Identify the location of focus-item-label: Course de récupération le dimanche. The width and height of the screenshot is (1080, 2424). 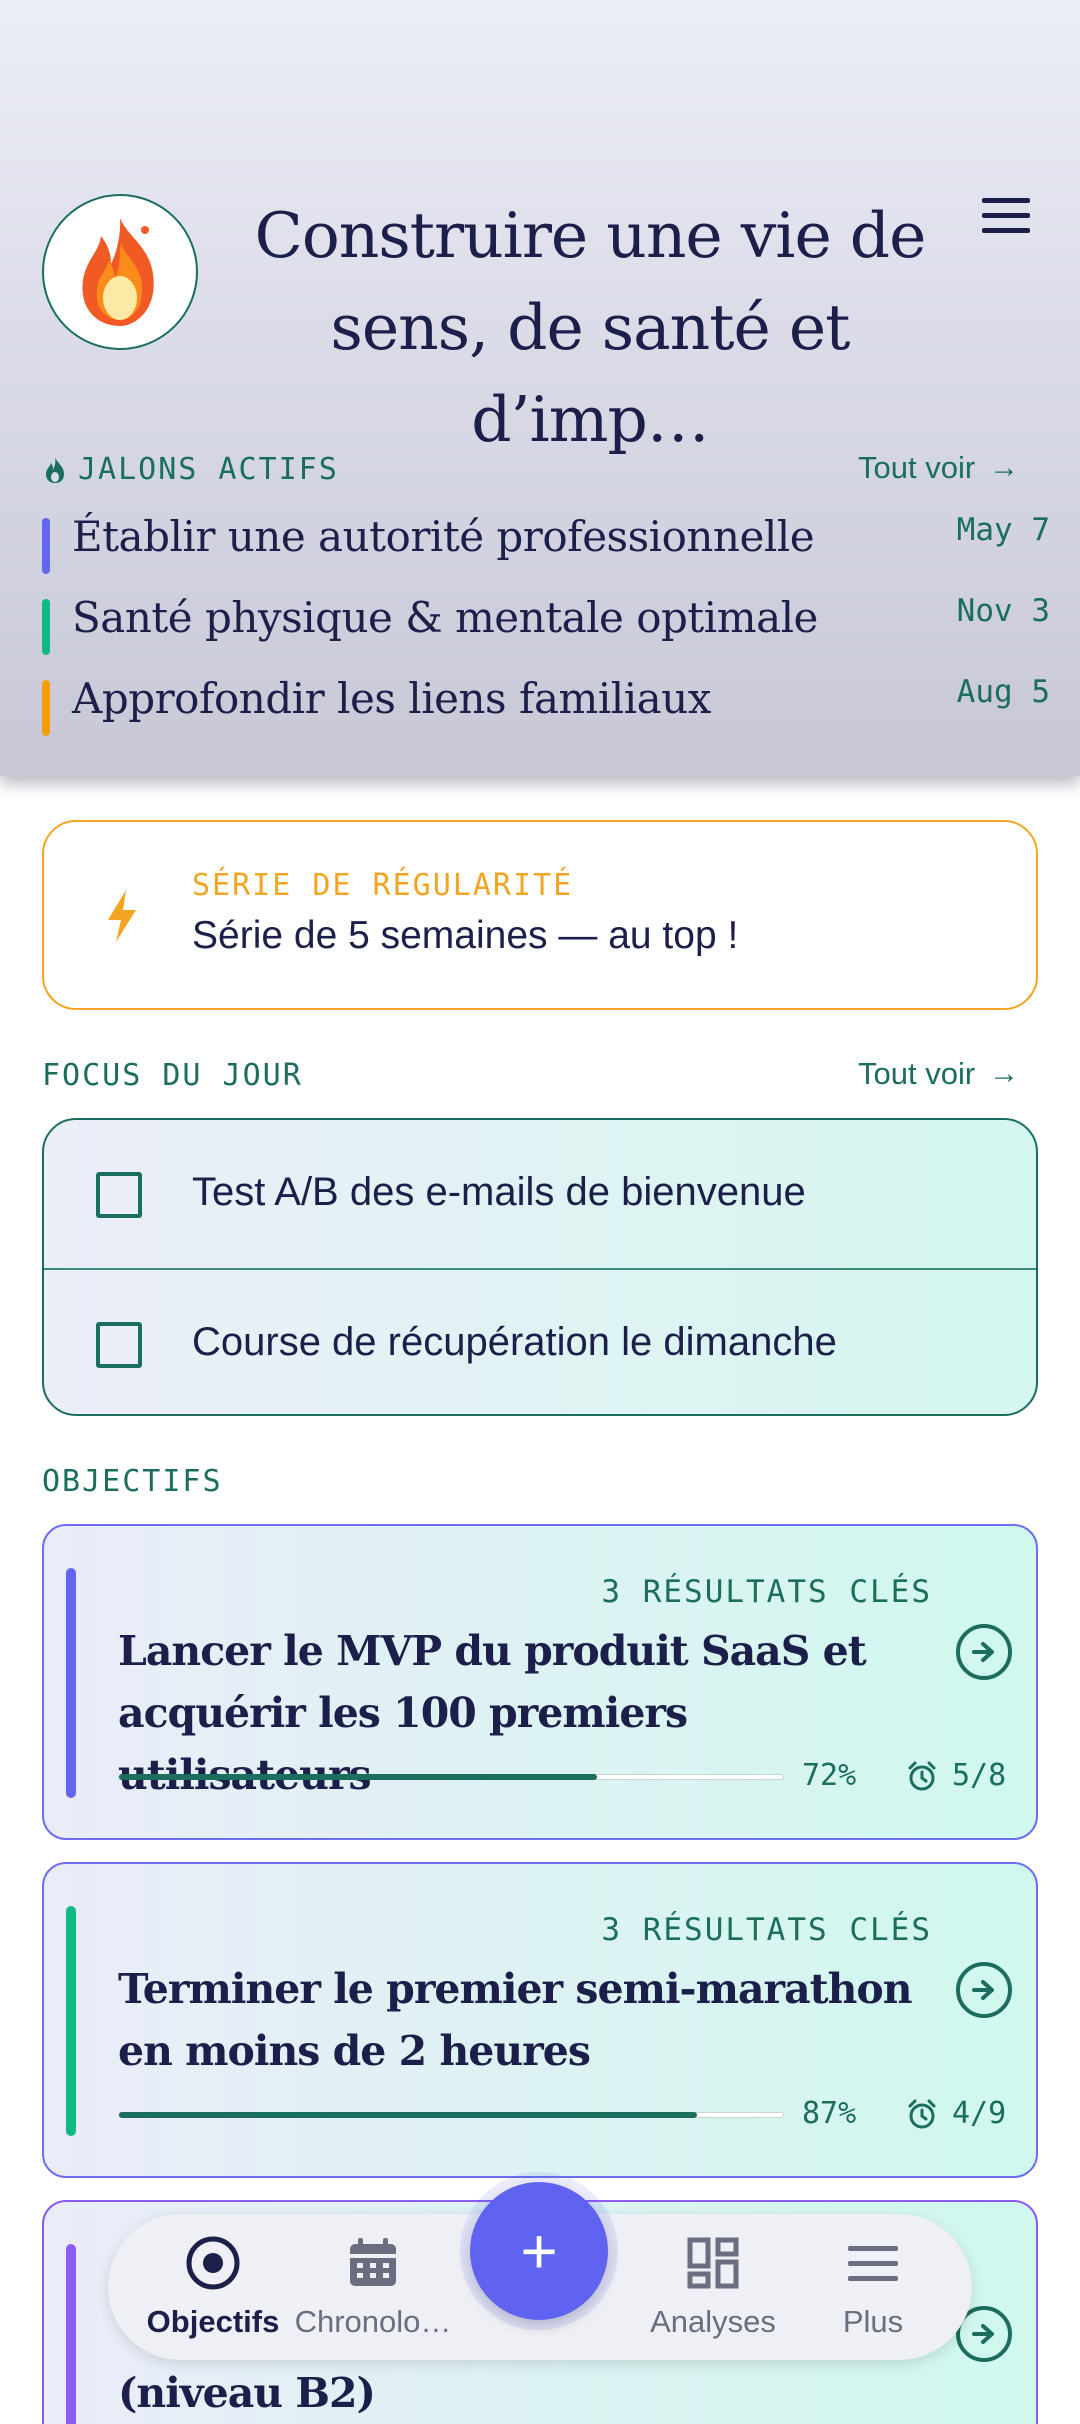
(514, 1342).